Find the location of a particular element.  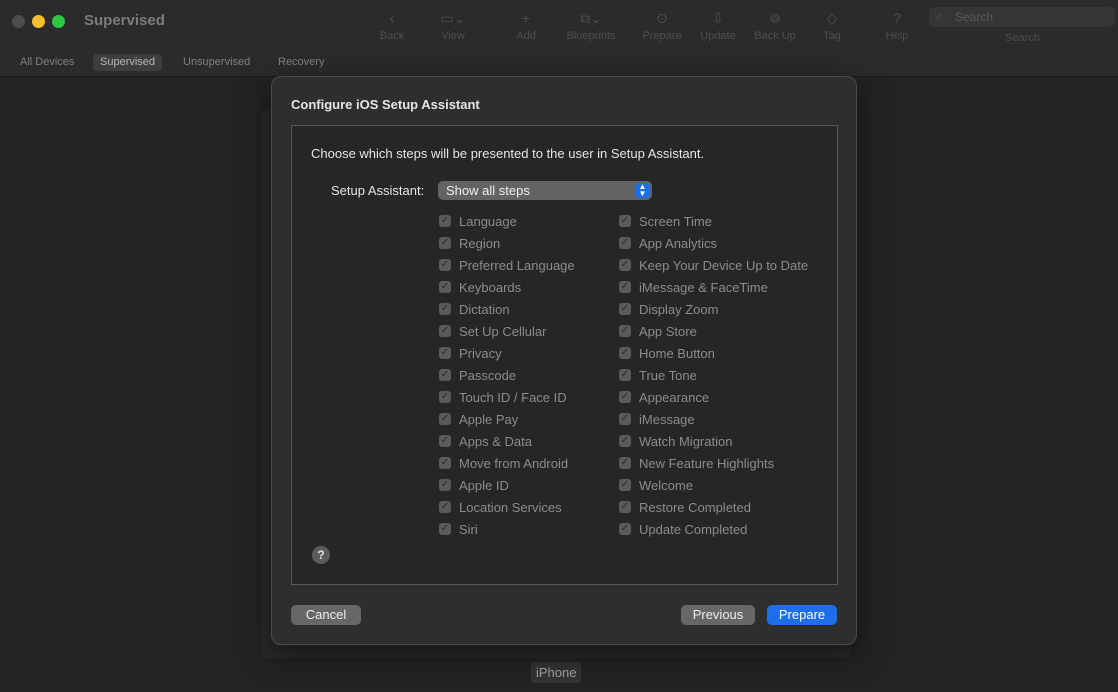

toolbar-label: View is located at coordinates (453, 36).